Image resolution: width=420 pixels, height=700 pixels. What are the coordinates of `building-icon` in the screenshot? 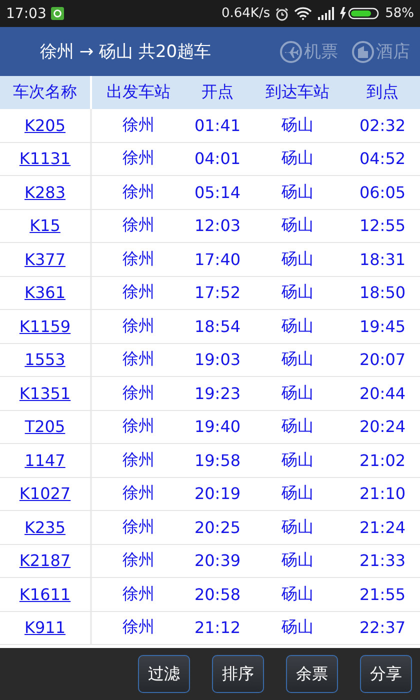 It's located at (363, 51).